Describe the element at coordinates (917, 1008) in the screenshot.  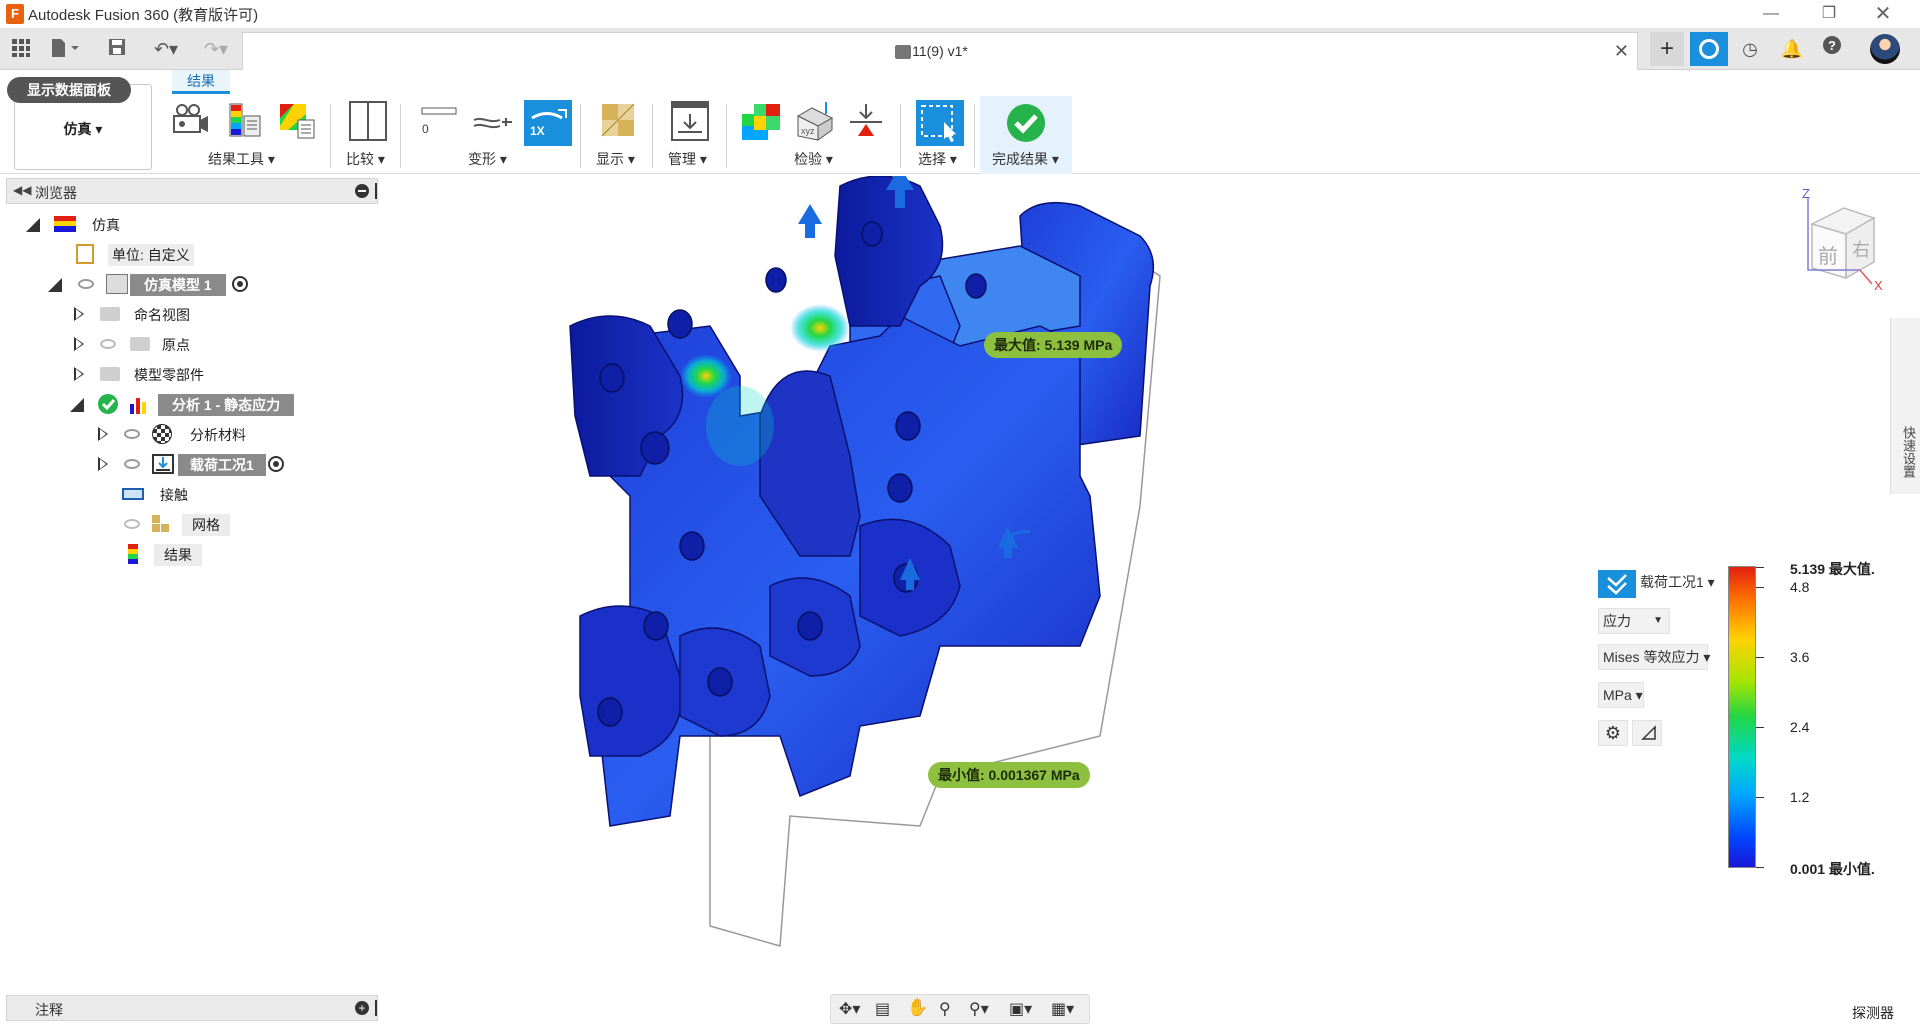
I see `pan-hand-icon: ✋` at that location.